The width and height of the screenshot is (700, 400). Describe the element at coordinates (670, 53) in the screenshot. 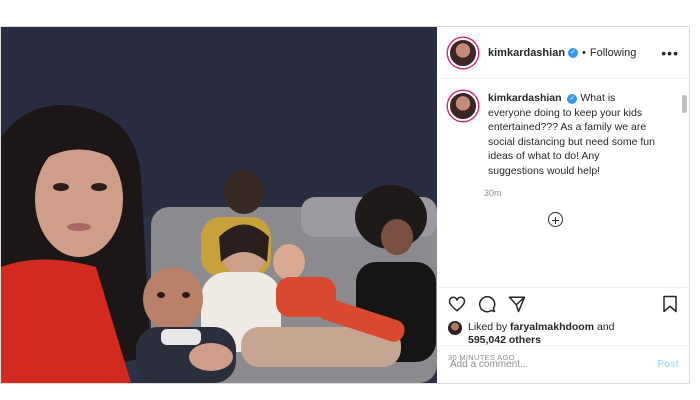

I see `more-options-icon: •••` at that location.